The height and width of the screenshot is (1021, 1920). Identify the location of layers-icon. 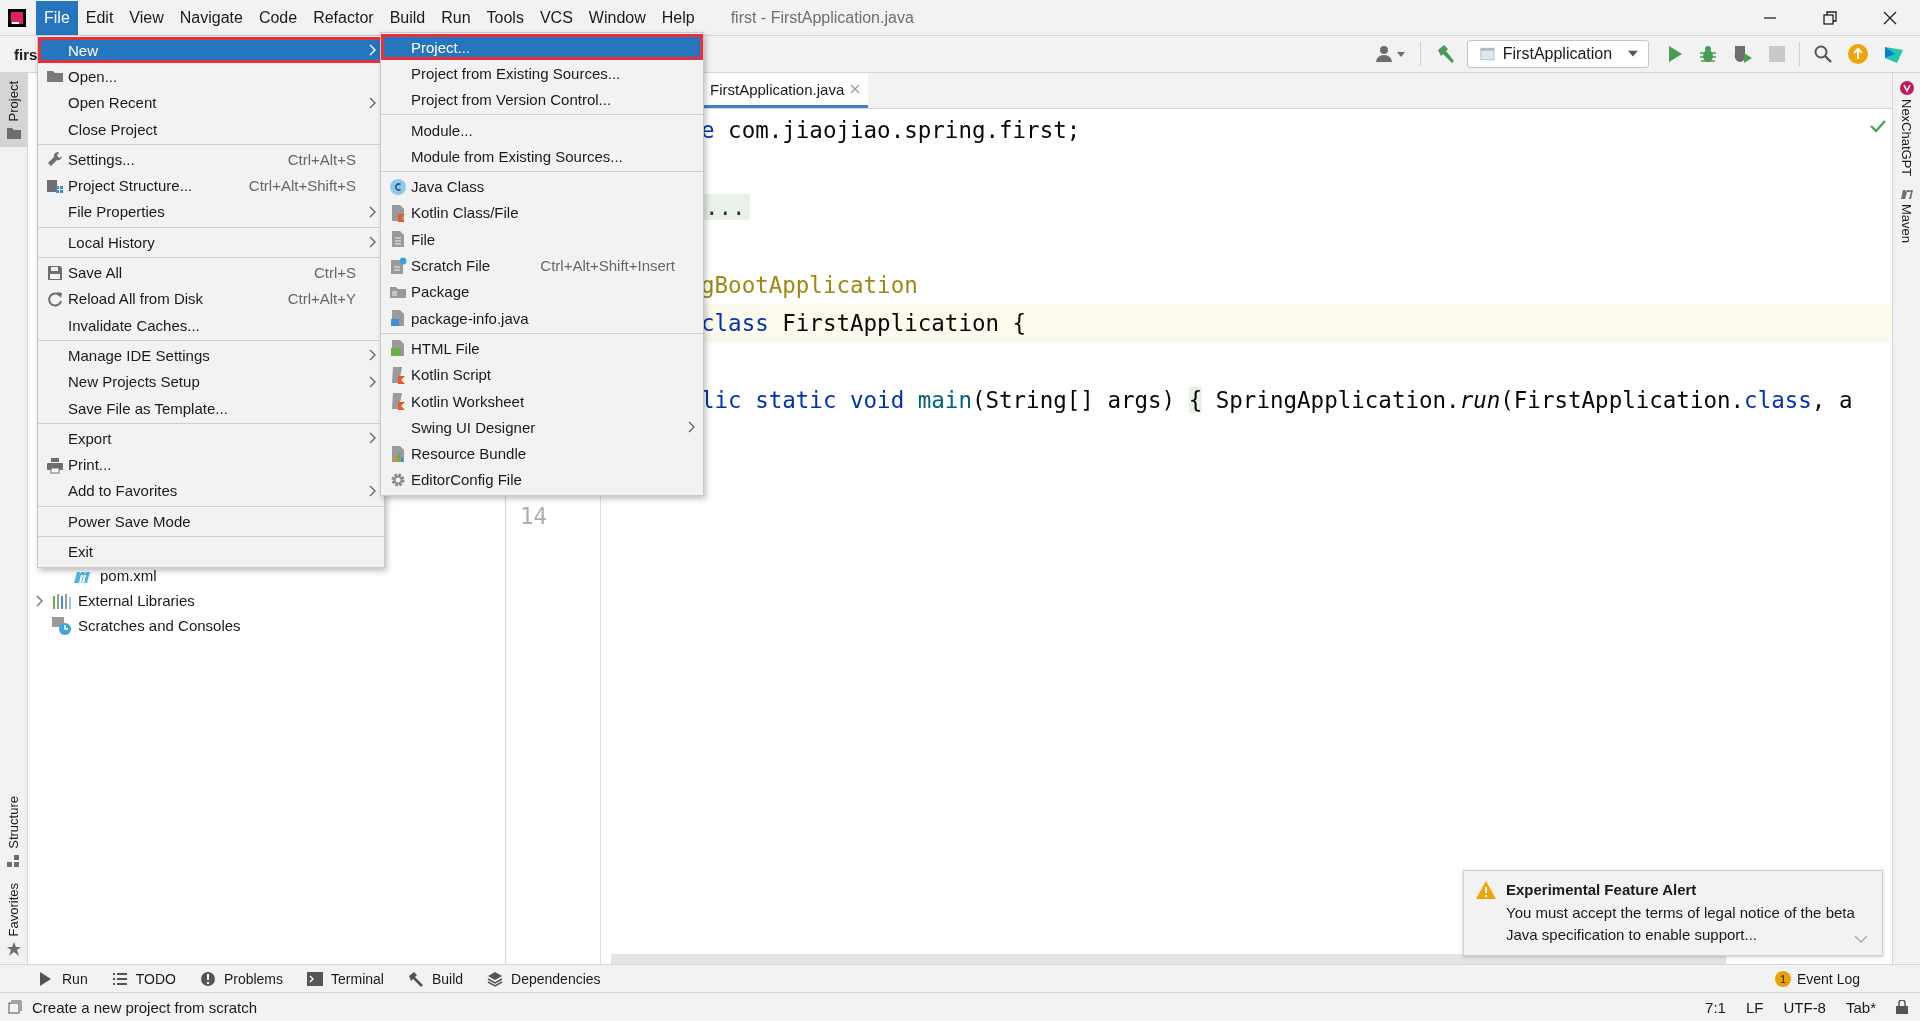
(495, 978).